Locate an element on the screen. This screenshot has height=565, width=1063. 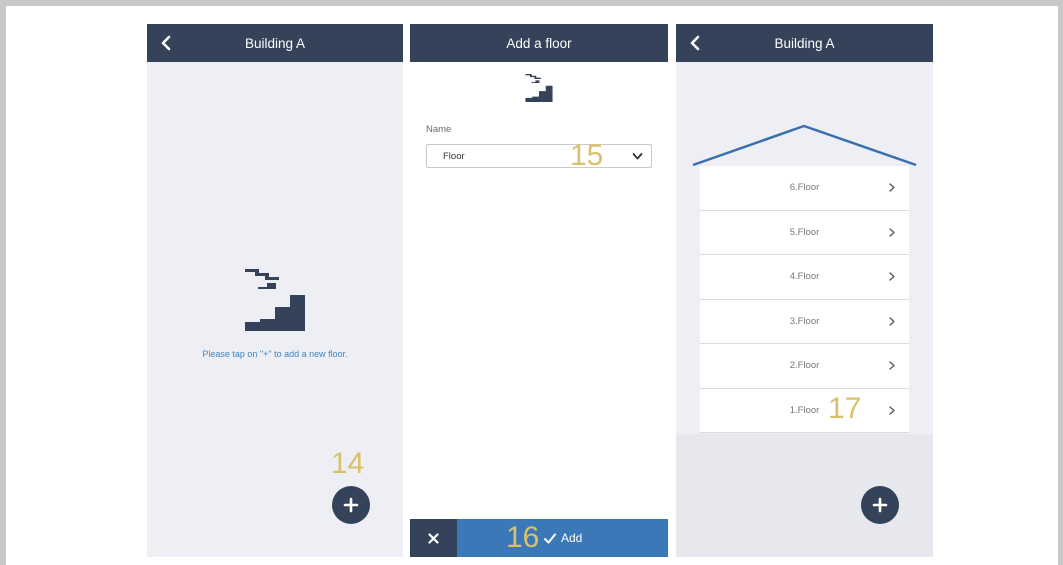
empty-state-message: Please tap on "+" to add a new floor. is located at coordinates (275, 354).